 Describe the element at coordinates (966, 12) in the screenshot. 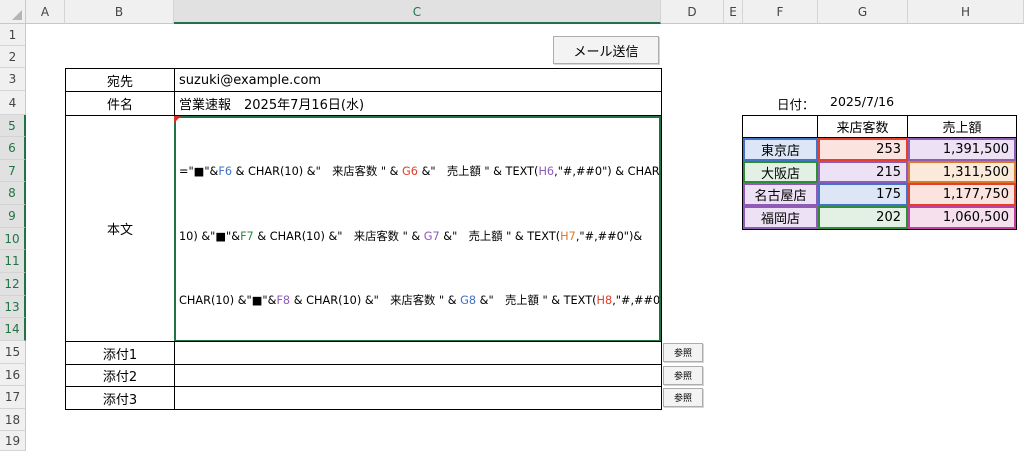

I see `column-header-h: H` at that location.